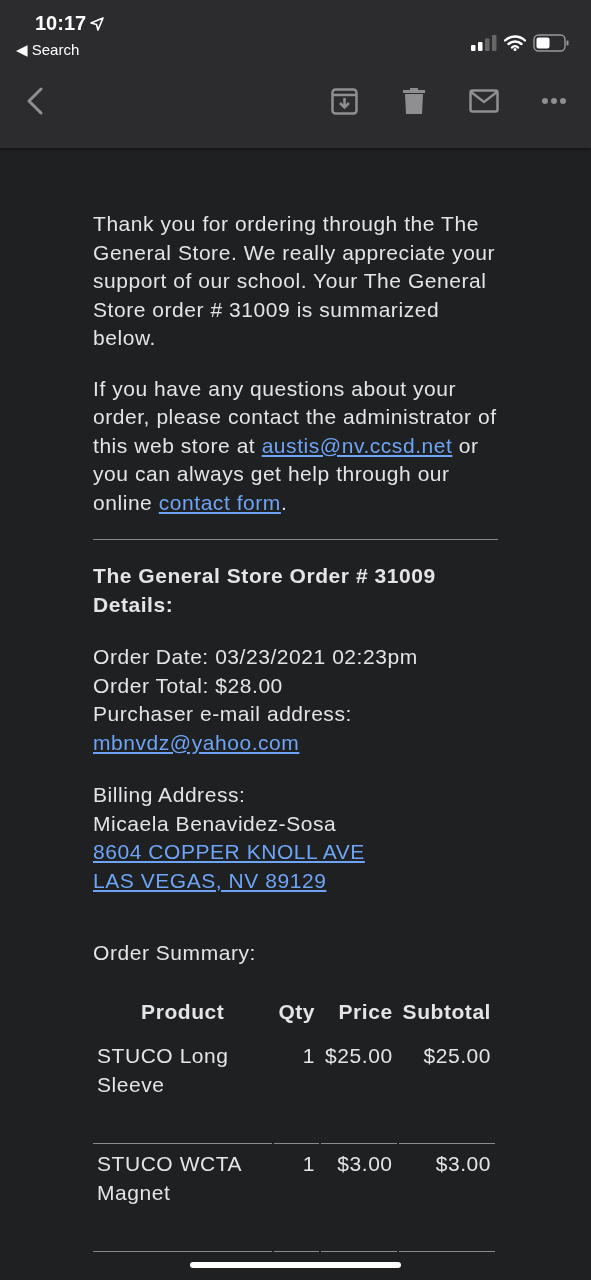  I want to click on billing-text: Micaela Benavidez-Sosa, so click(215, 823).